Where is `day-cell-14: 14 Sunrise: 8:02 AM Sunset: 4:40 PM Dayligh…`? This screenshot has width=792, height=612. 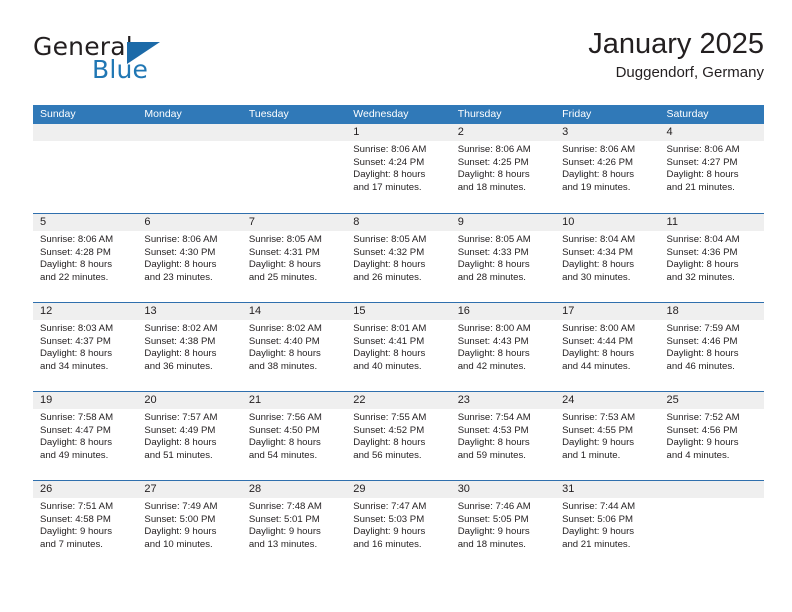 day-cell-14: 14 Sunrise: 8:02 AM Sunset: 4:40 PM Dayligh… is located at coordinates (294, 347).